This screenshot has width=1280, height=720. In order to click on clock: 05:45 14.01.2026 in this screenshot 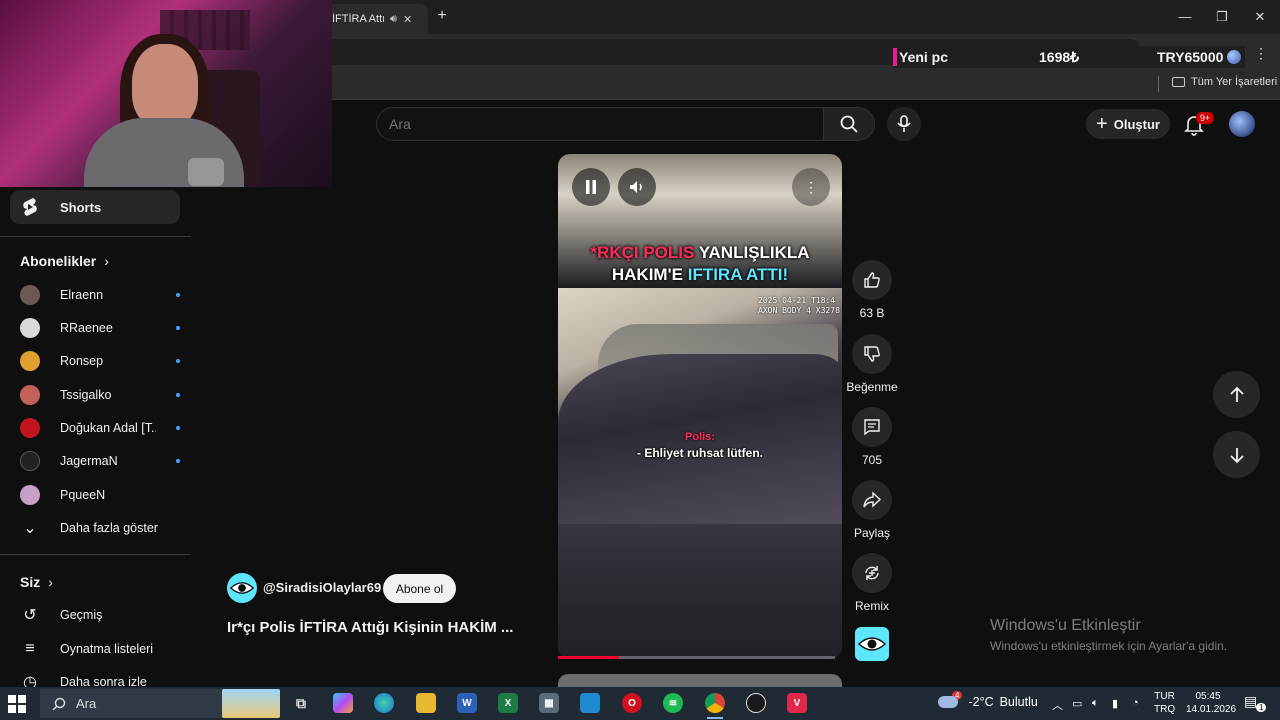, I will do `click(1211, 703)`.